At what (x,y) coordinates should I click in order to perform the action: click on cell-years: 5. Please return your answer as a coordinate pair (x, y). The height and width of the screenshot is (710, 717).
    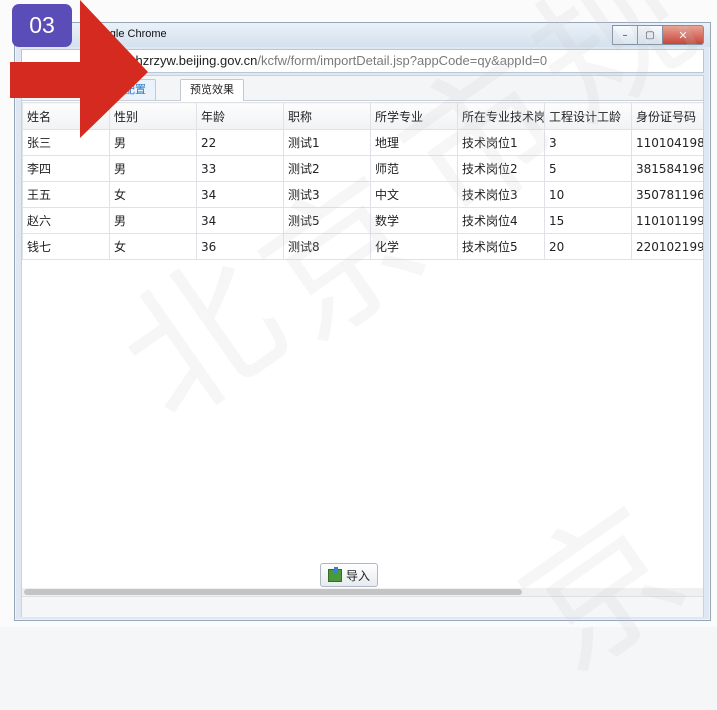
    Looking at the image, I should click on (588, 168).